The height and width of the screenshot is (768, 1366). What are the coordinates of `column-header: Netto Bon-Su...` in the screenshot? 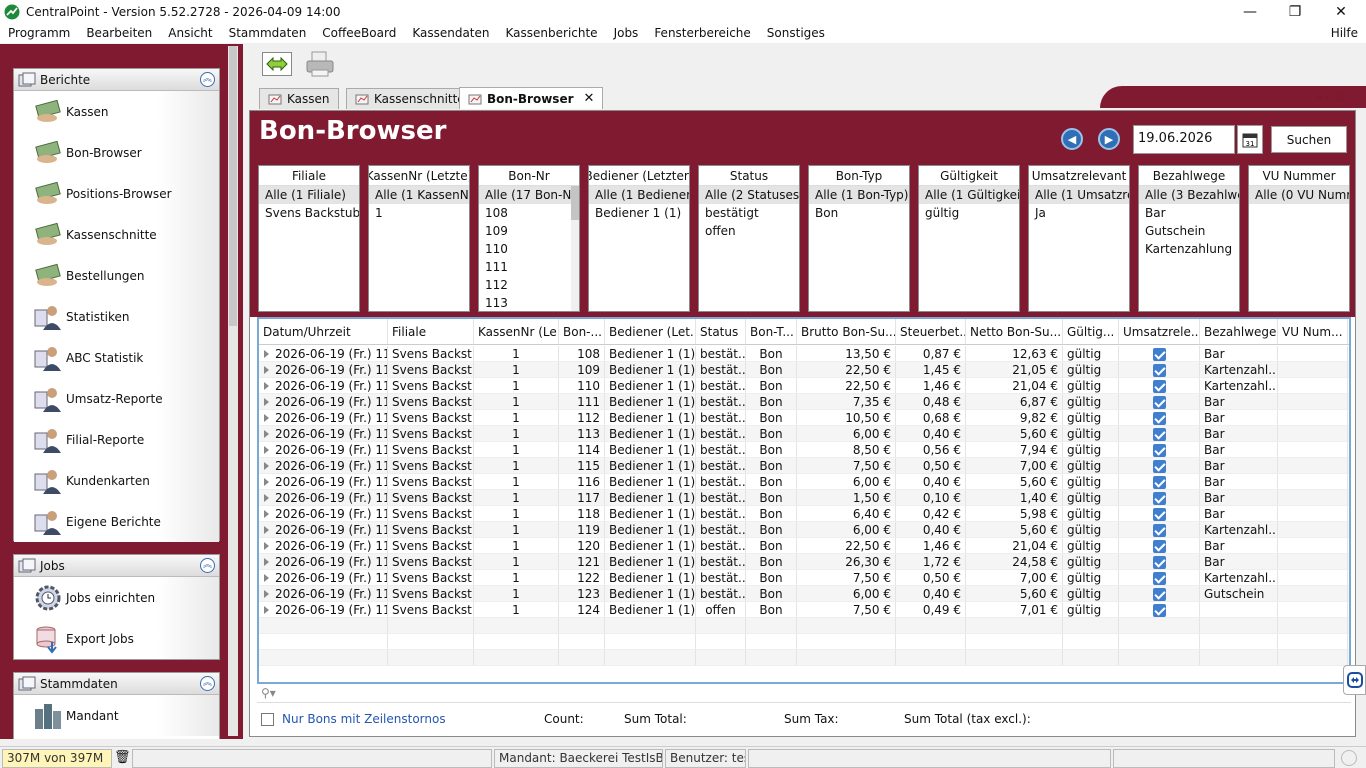 It's located at (1014, 331).